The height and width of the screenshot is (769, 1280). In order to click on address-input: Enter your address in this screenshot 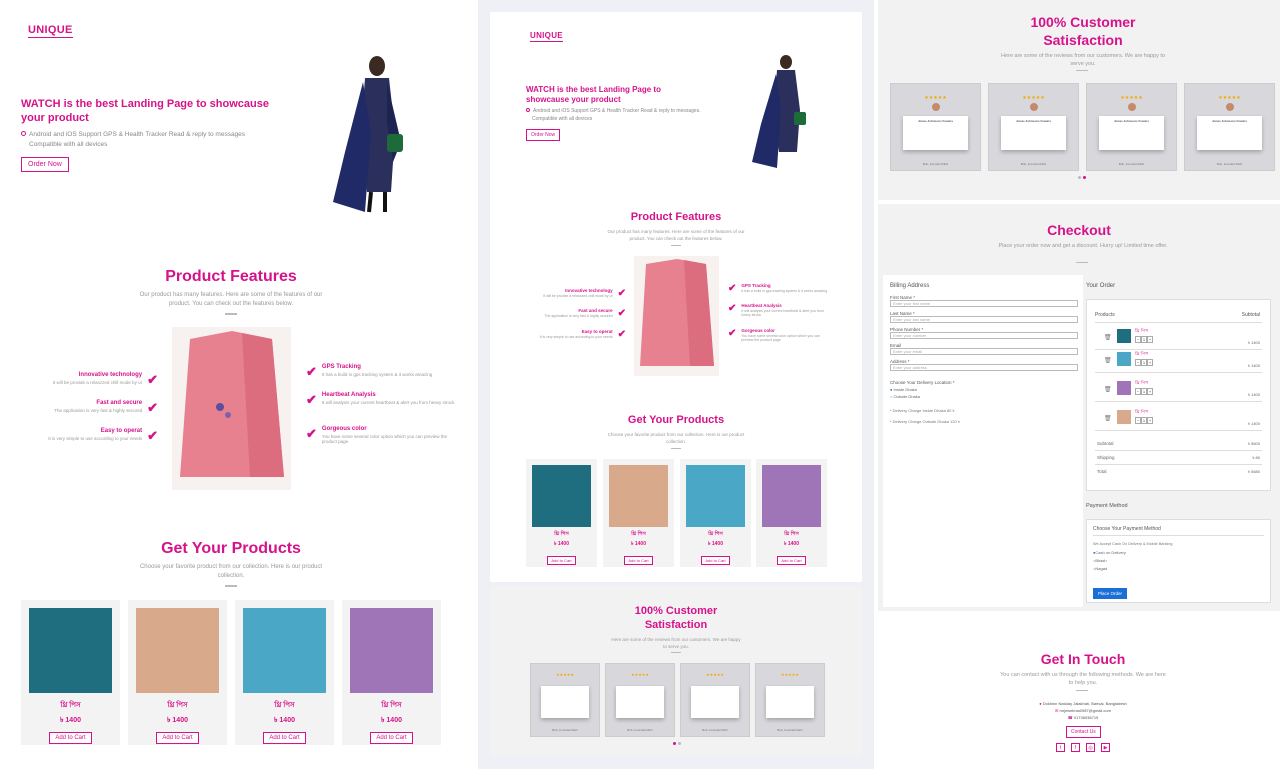, I will do `click(984, 367)`.